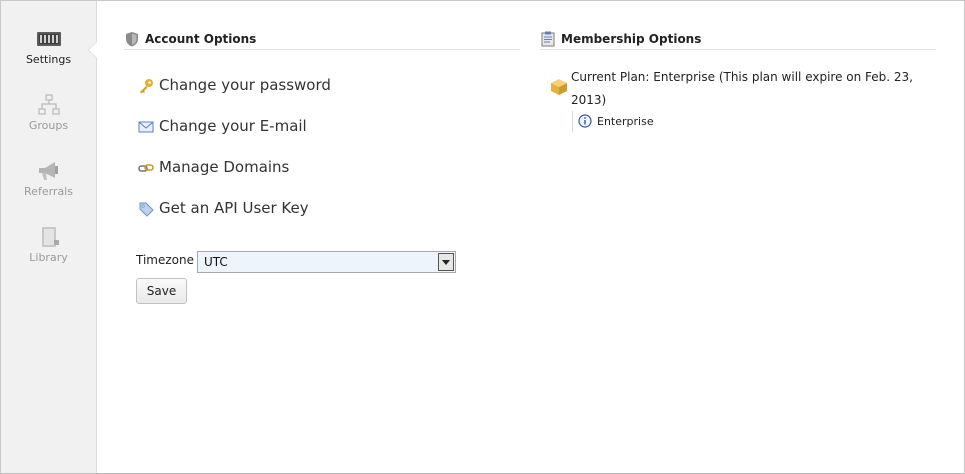 The height and width of the screenshot is (474, 965). What do you see at coordinates (738, 39) in the screenshot?
I see `membership-options-header: Membership Options` at bounding box center [738, 39].